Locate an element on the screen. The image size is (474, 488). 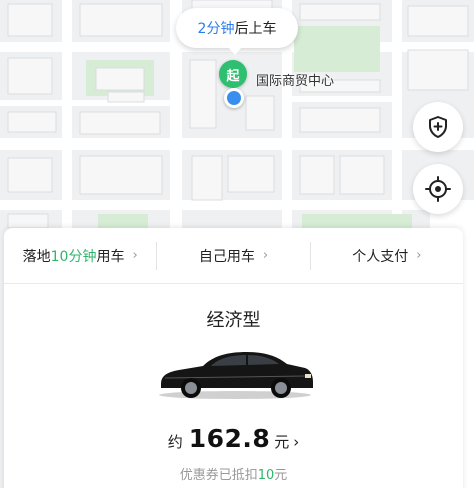
pickup-place-label: 国际商贸中心 is located at coordinates (295, 81).